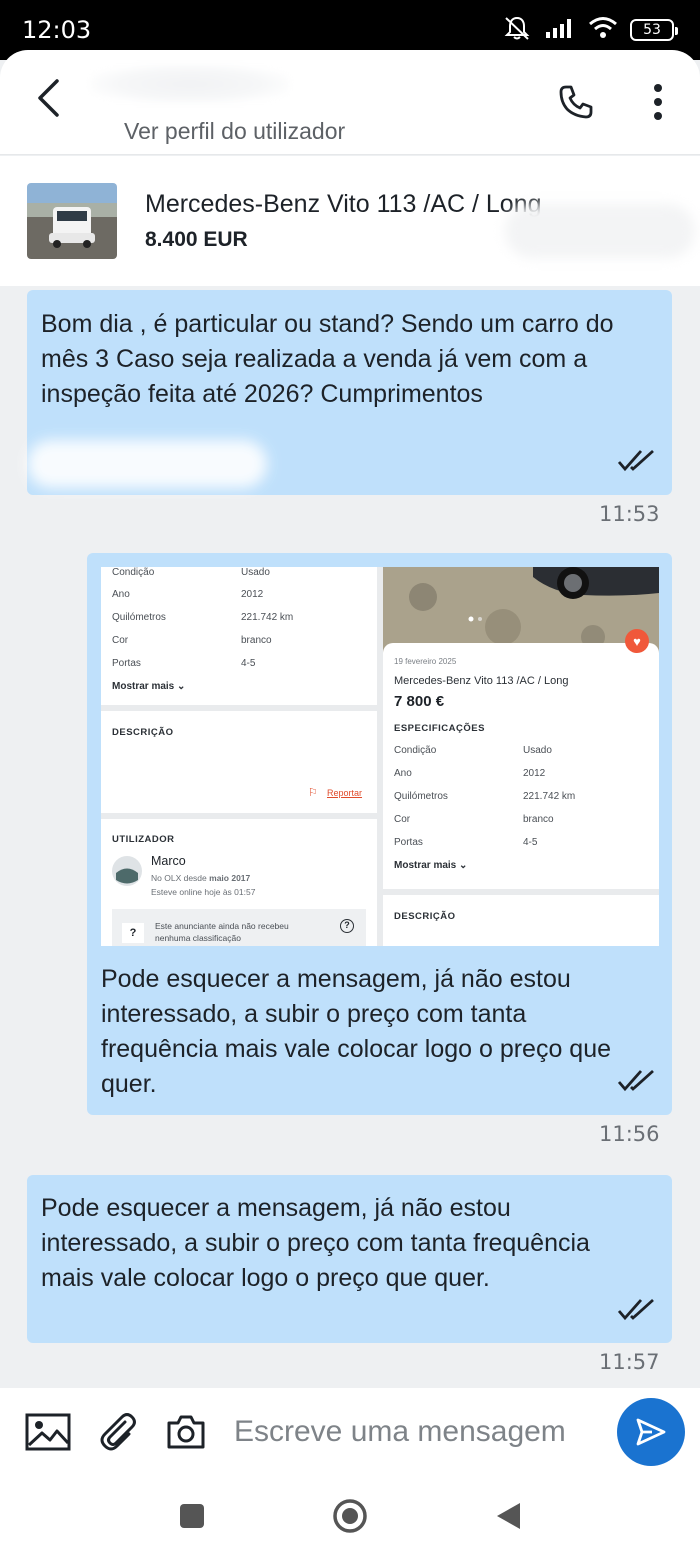  Describe the element at coordinates (222, 926) in the screenshot. I see `rating-note-line: Este anunciante ainda não recebeu` at that location.